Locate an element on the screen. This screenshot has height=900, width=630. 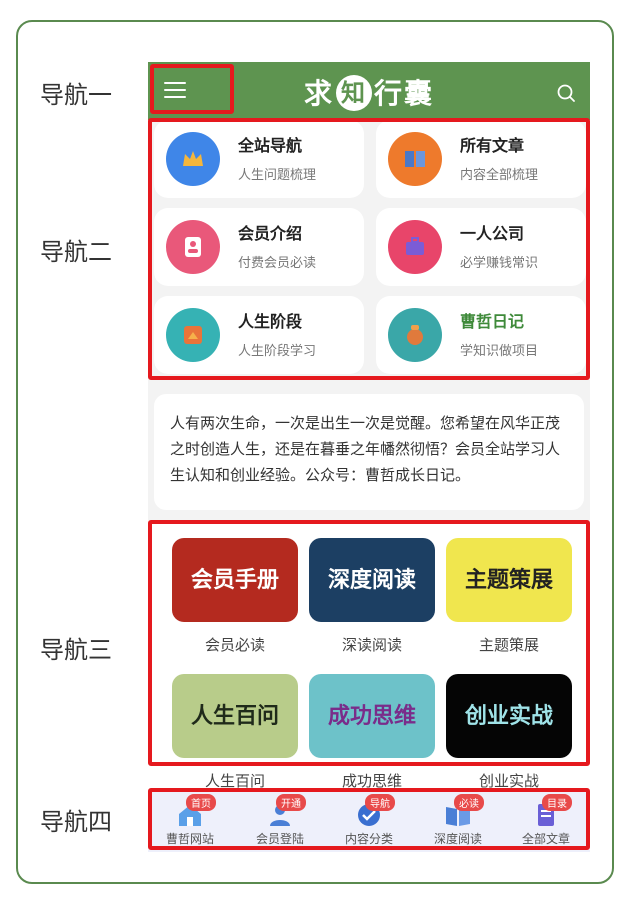
search-icon is located at coordinates (566, 93).